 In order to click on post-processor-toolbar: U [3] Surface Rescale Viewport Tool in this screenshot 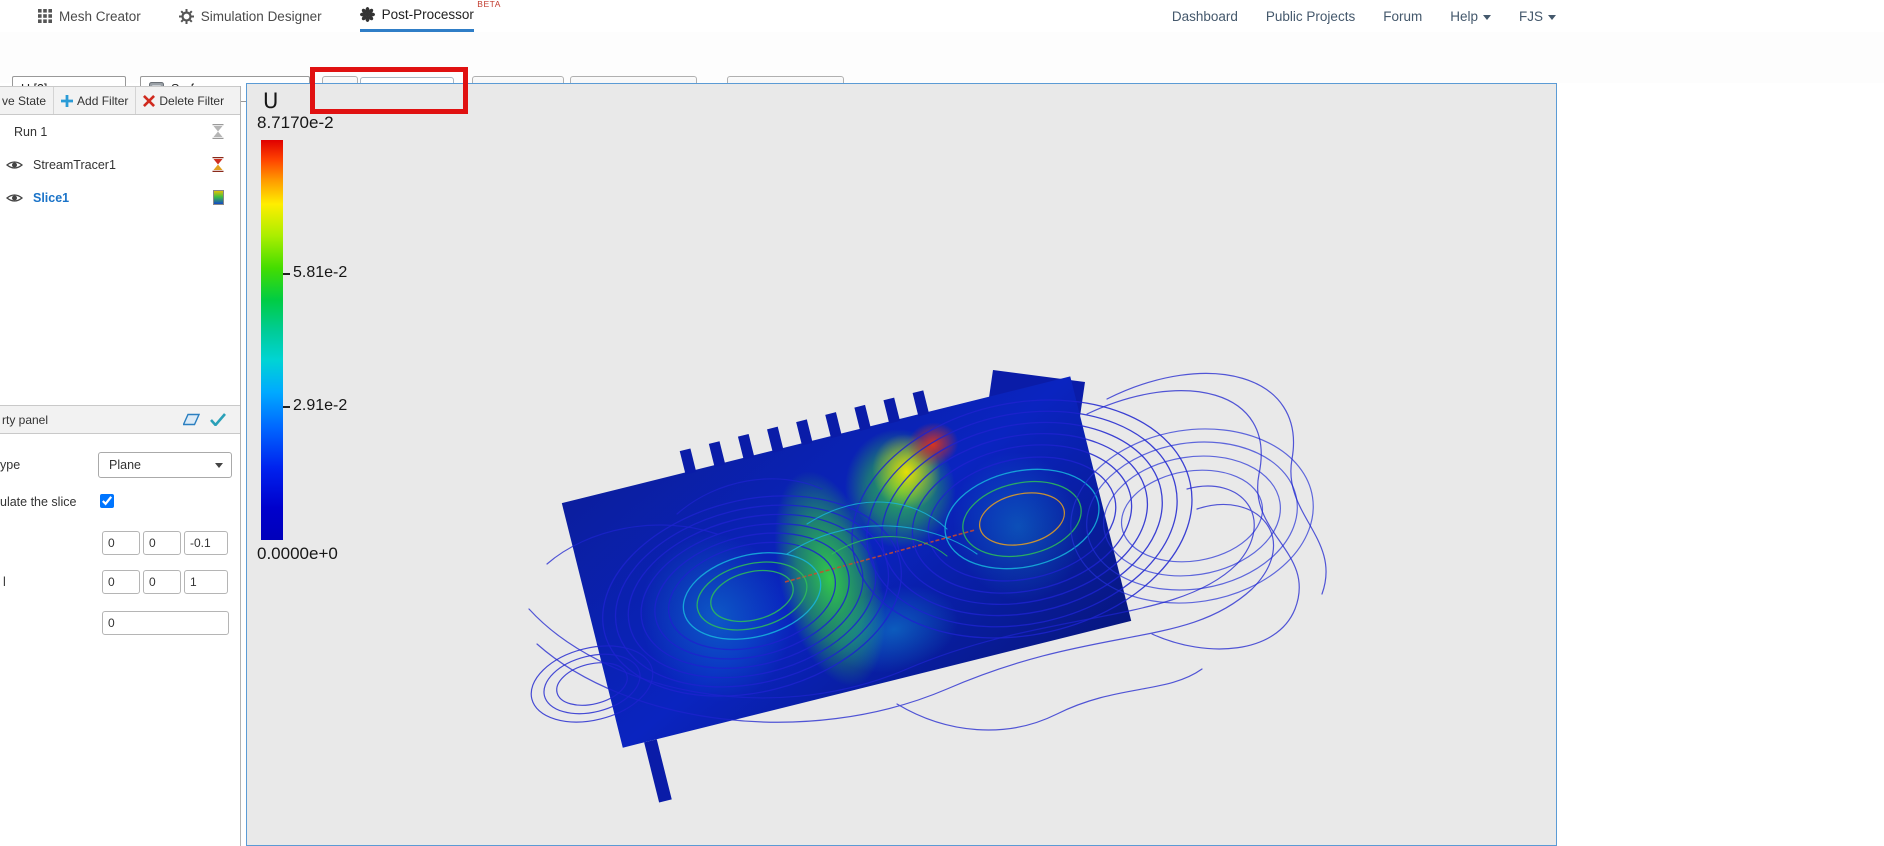, I will do `click(942, 73)`.